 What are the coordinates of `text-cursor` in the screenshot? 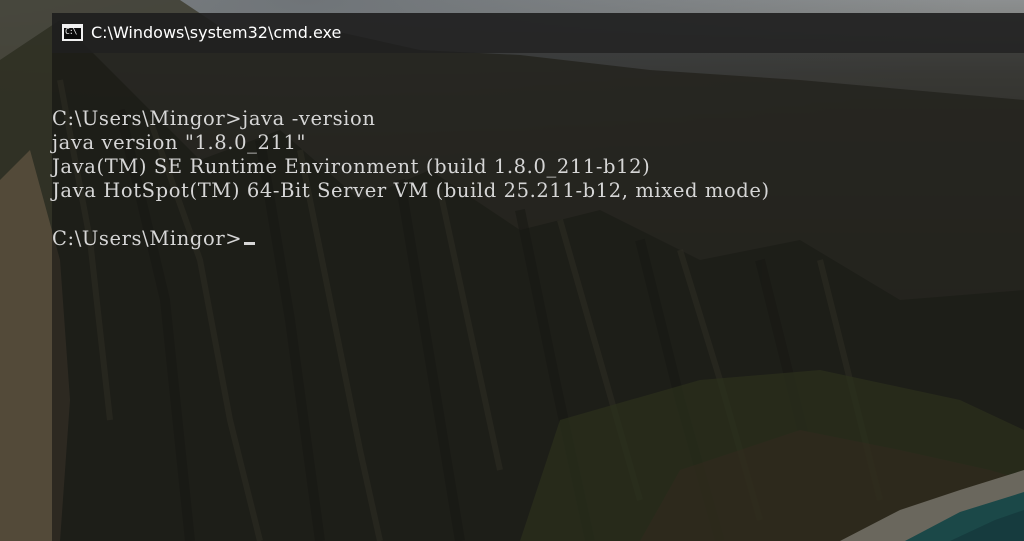 It's located at (250, 243).